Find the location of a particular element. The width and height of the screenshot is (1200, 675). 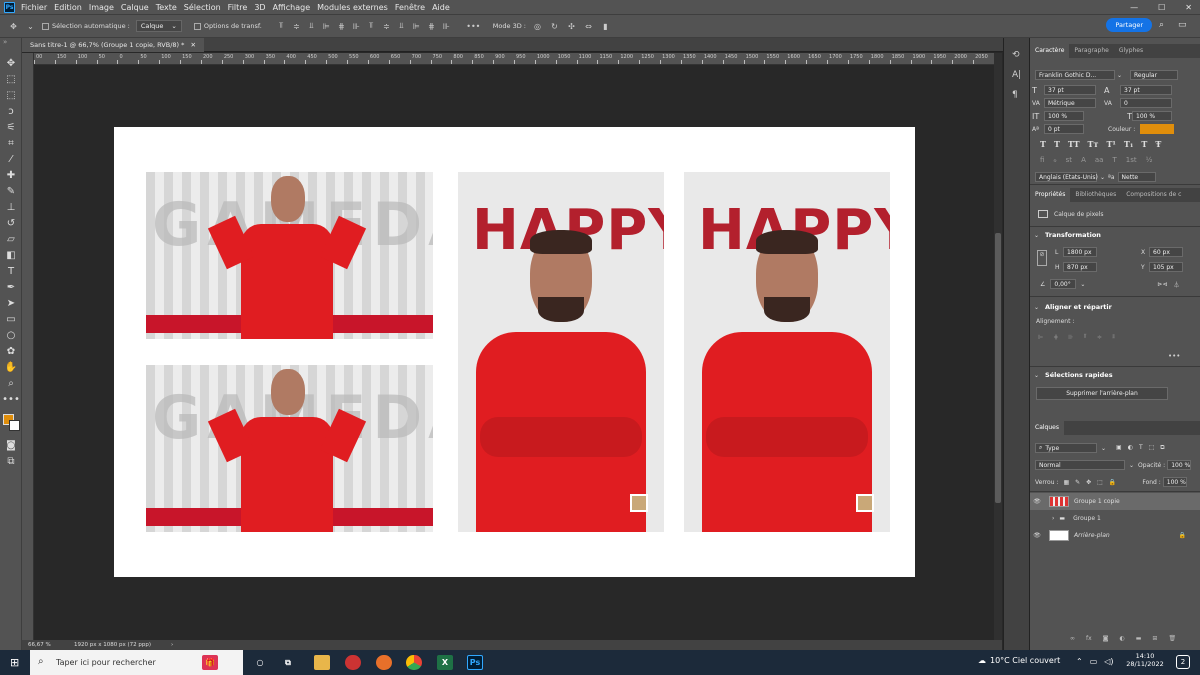

gameday-poster-bottom: GAMEDAY is located at coordinates (289, 448).